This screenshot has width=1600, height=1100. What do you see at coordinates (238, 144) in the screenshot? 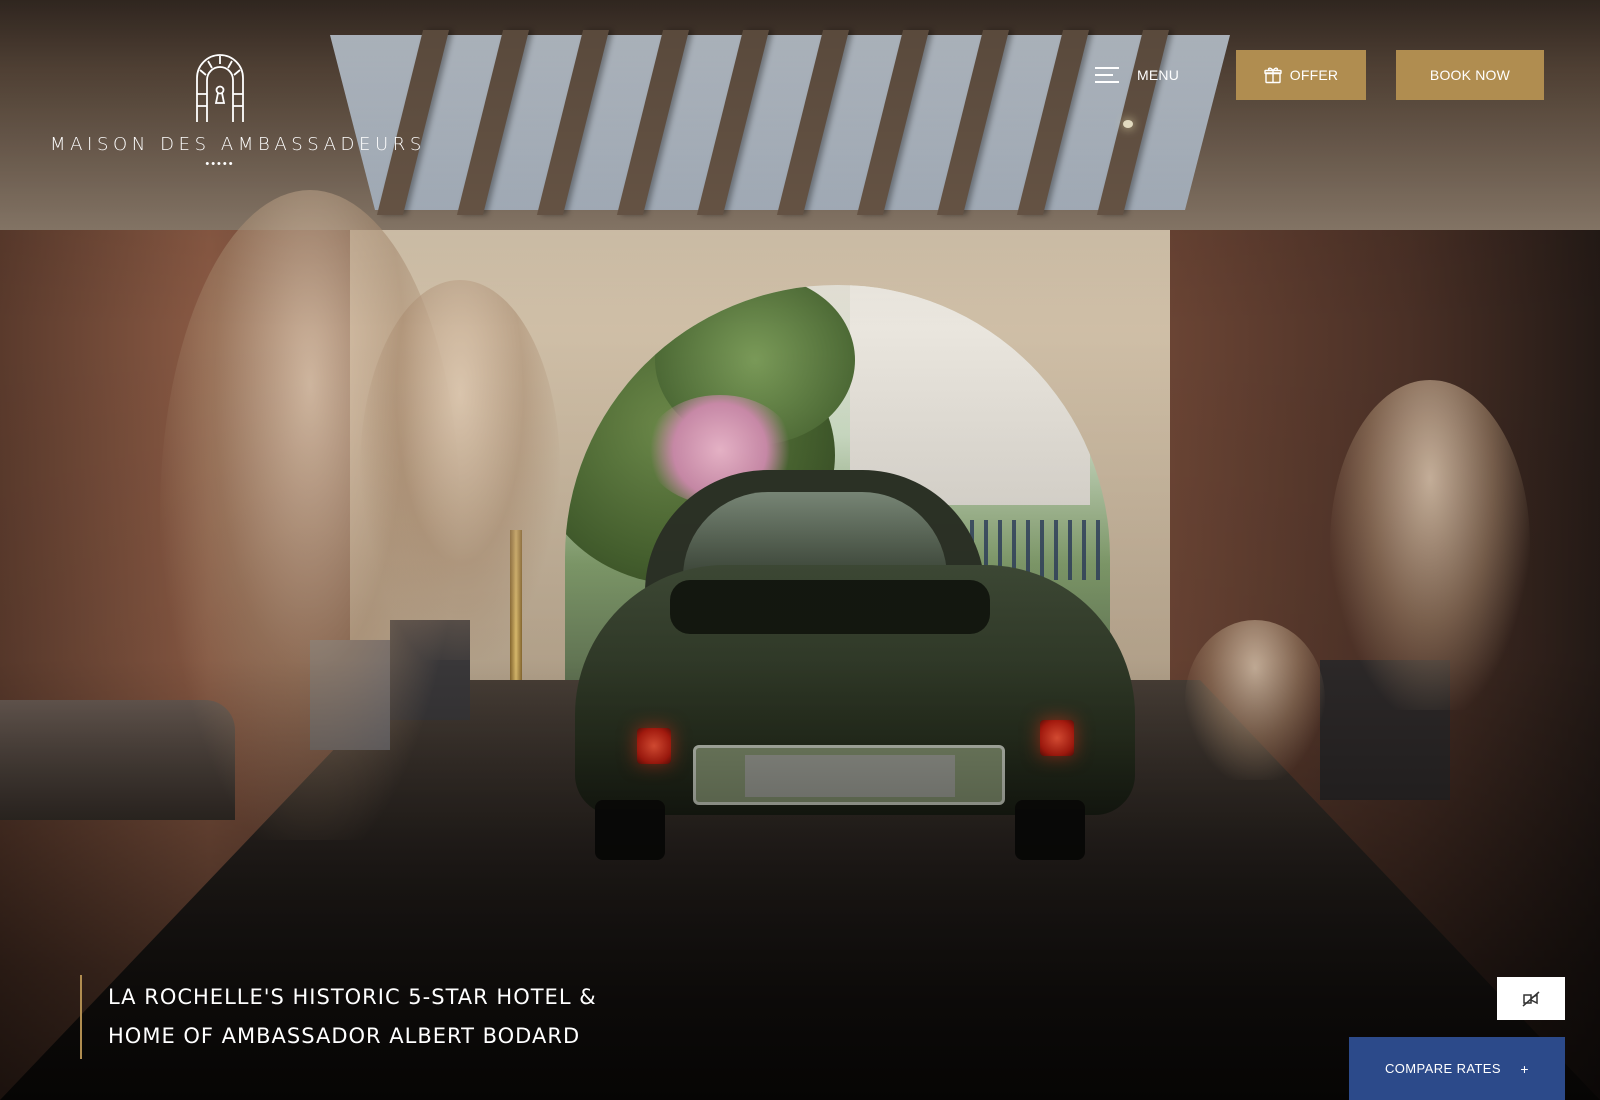
I see `logo-wordmark: MAISON DES AMBASSADEURS` at bounding box center [238, 144].